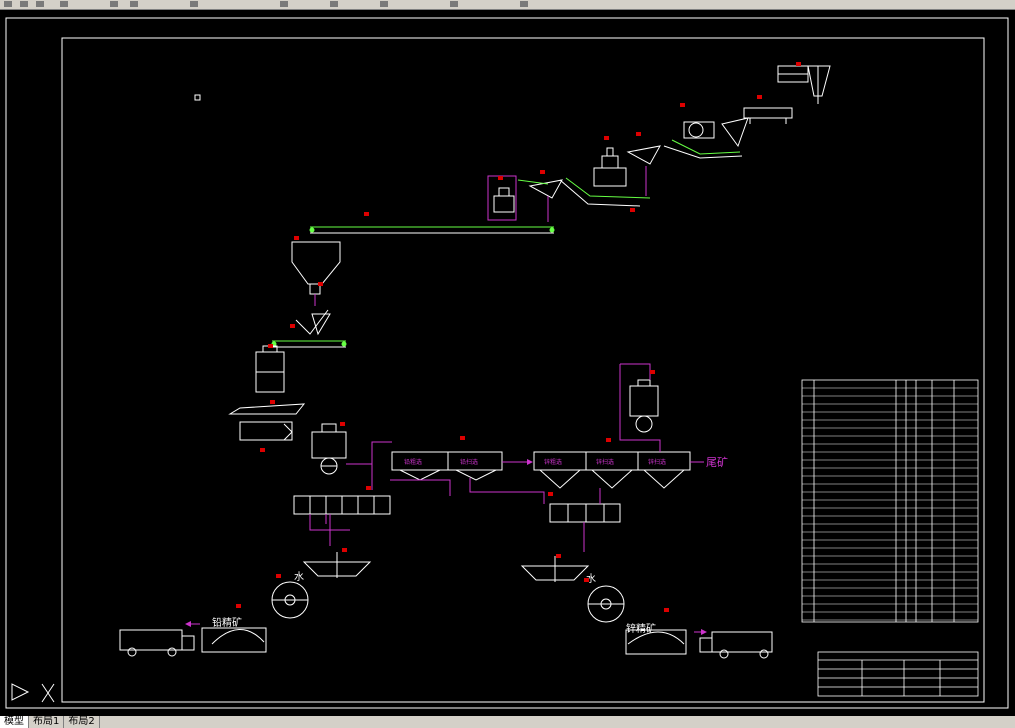  Describe the element at coordinates (585, 513) in the screenshot. I see `cleaner-bank-zinc` at that location.